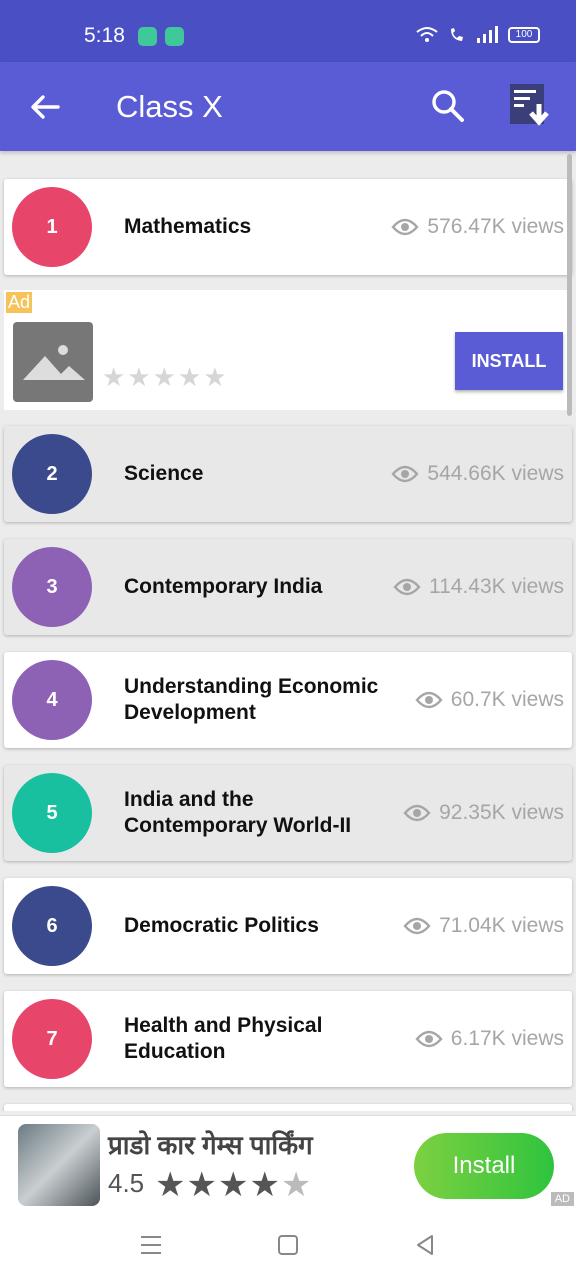 This screenshot has width=576, height=1280. I want to click on app-bar: Class X, so click(288, 106).